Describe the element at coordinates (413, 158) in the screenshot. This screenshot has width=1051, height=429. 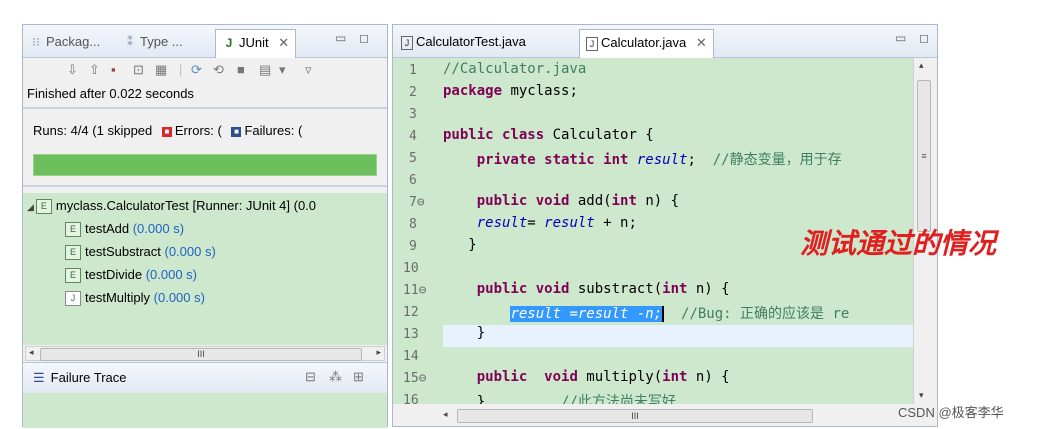
I see `line-number: 5` at that location.